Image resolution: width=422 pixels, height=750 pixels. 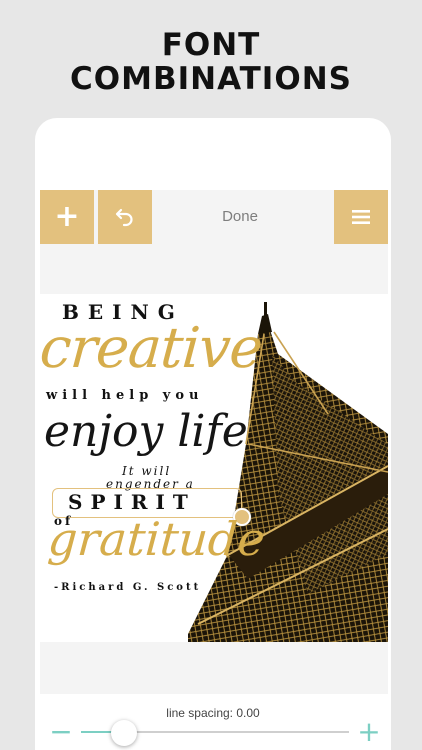 I want to click on hamburger-menu-icon, so click(x=361, y=217).